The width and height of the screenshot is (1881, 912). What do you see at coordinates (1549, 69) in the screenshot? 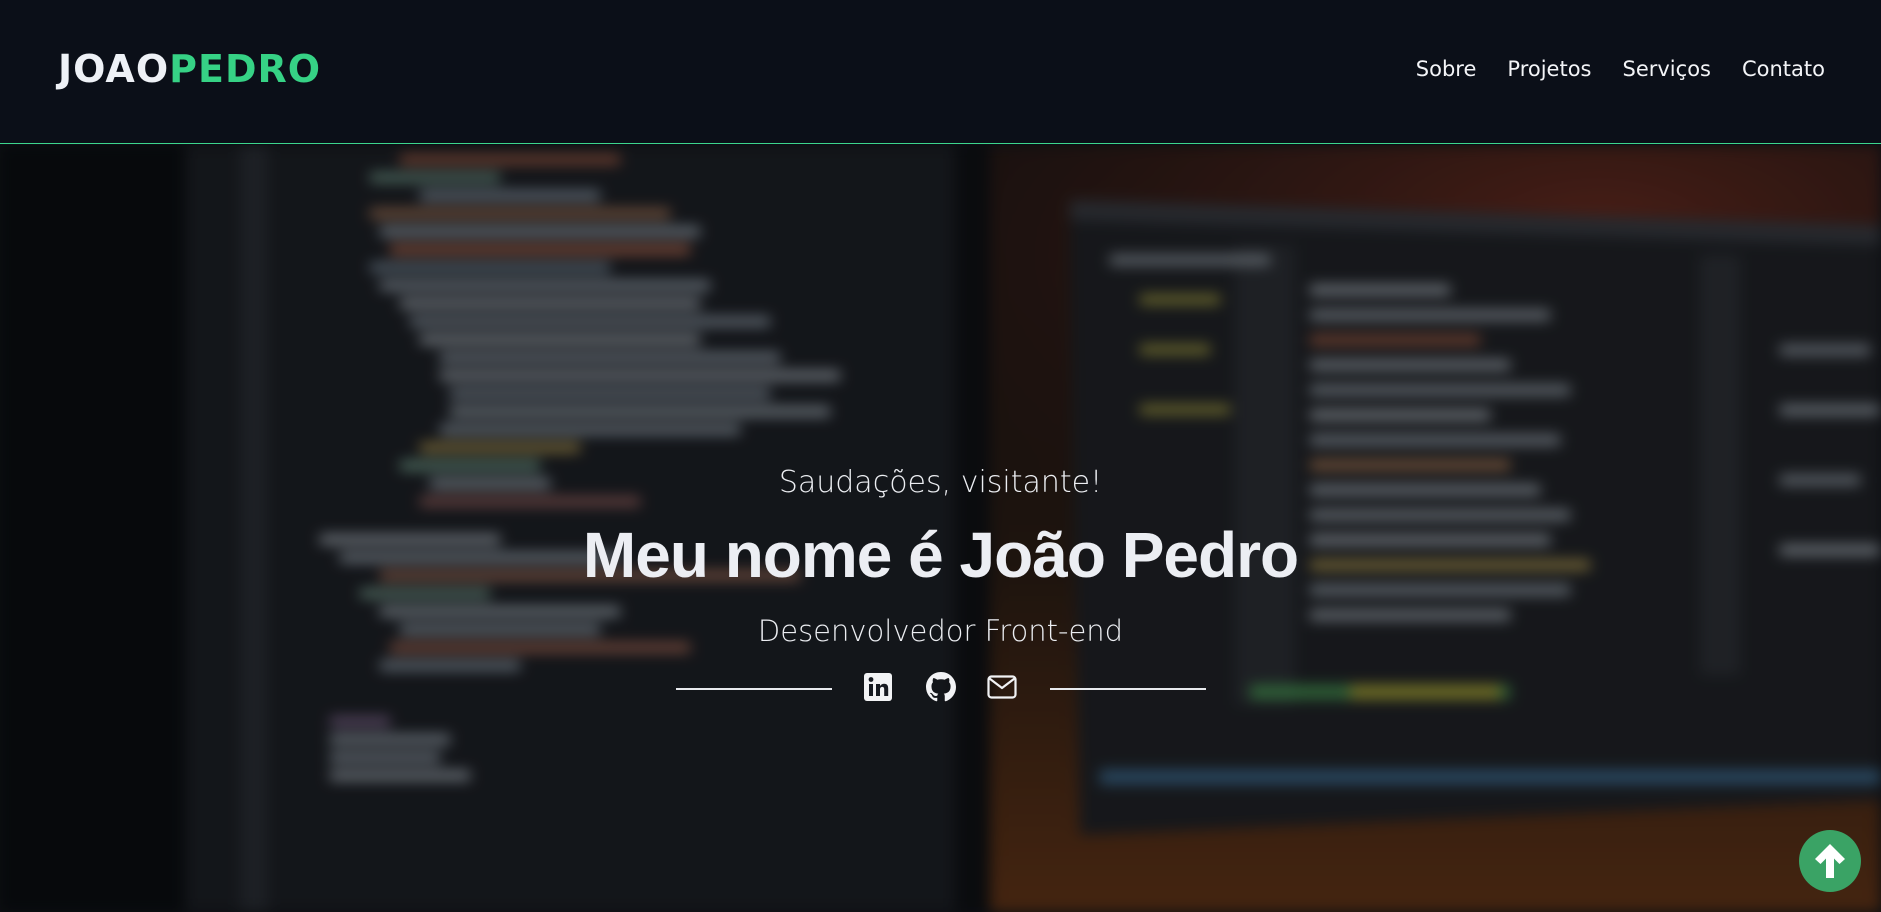
I see `nav-link-projetos: Projetos` at bounding box center [1549, 69].